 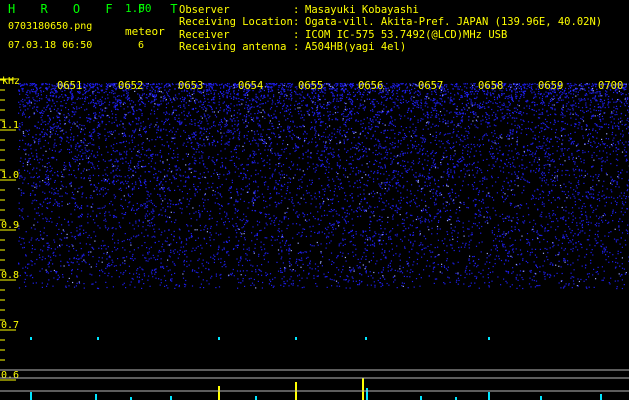 What do you see at coordinates (296, 10) in the screenshot?
I see `info-sep: :` at bounding box center [296, 10].